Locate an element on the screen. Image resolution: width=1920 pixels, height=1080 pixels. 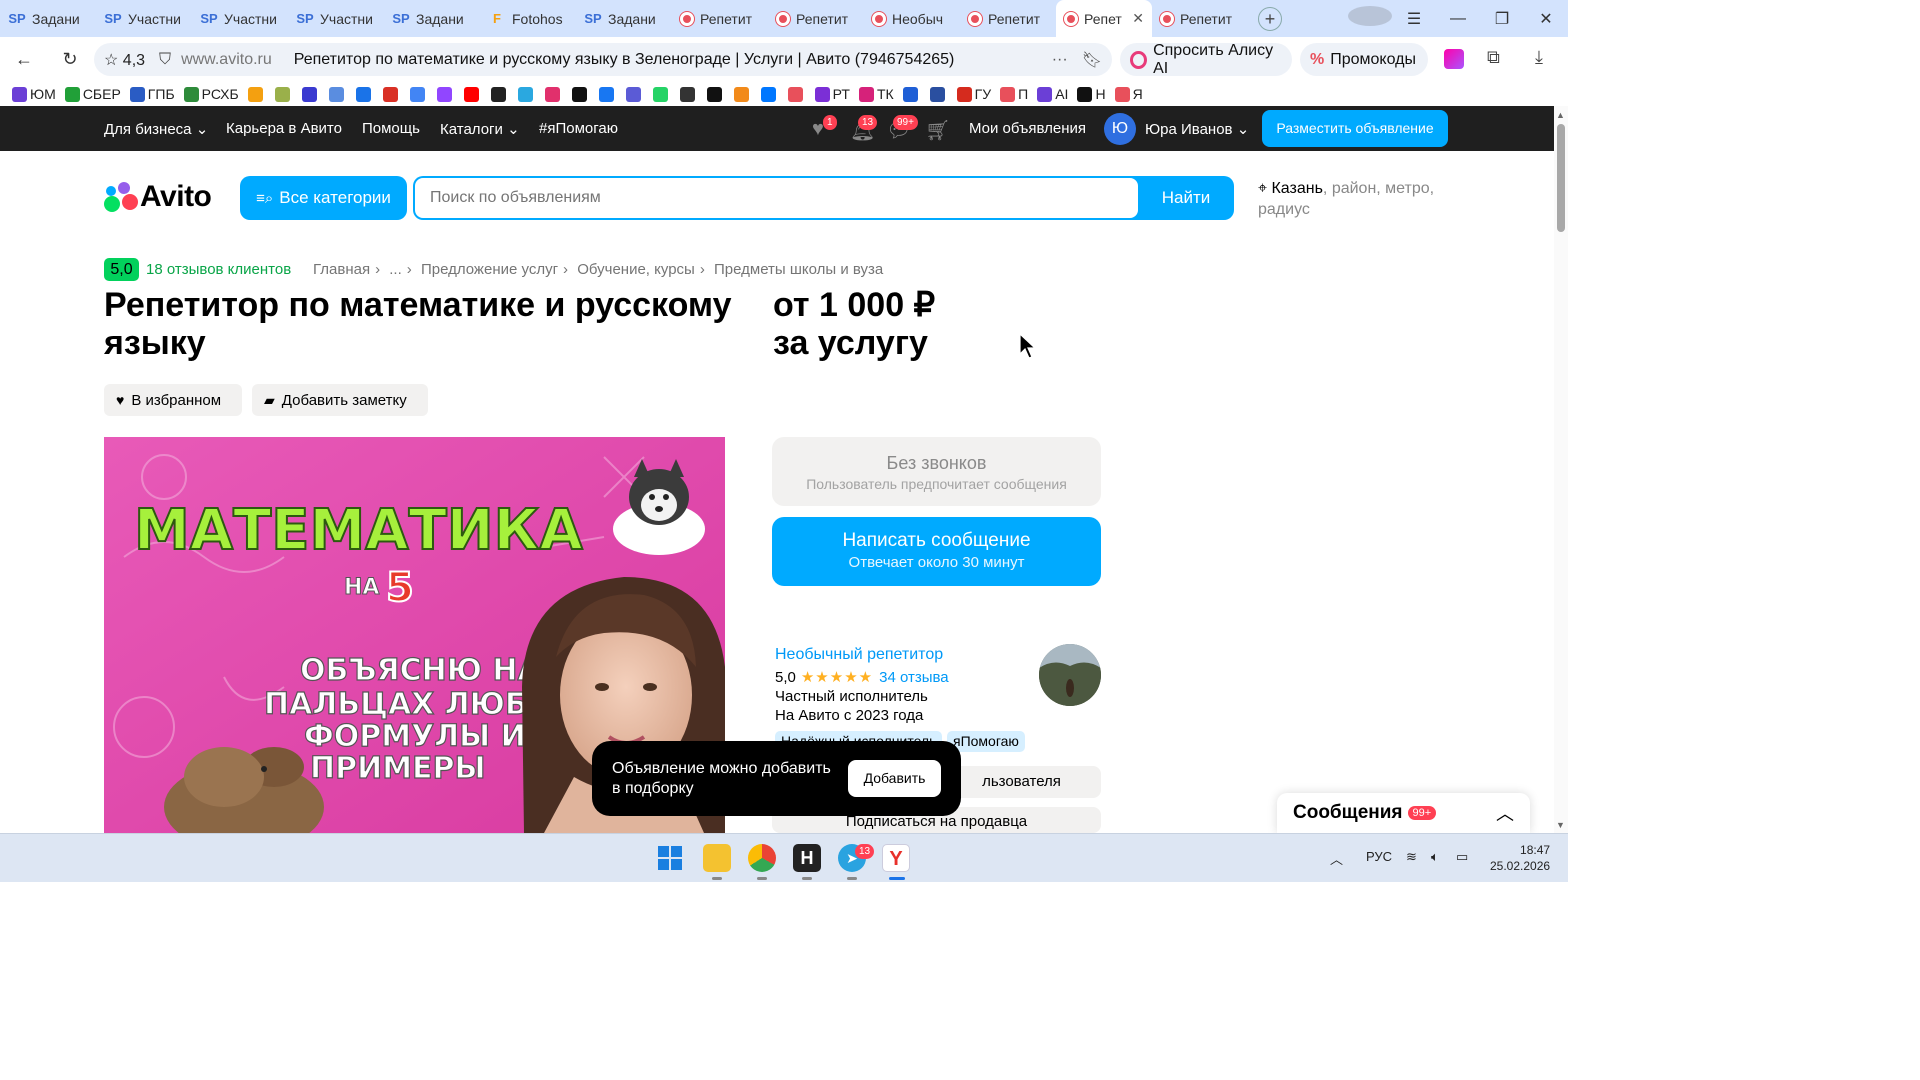
scroll-down-icon: ▼ is located at coordinates (1560, 825).